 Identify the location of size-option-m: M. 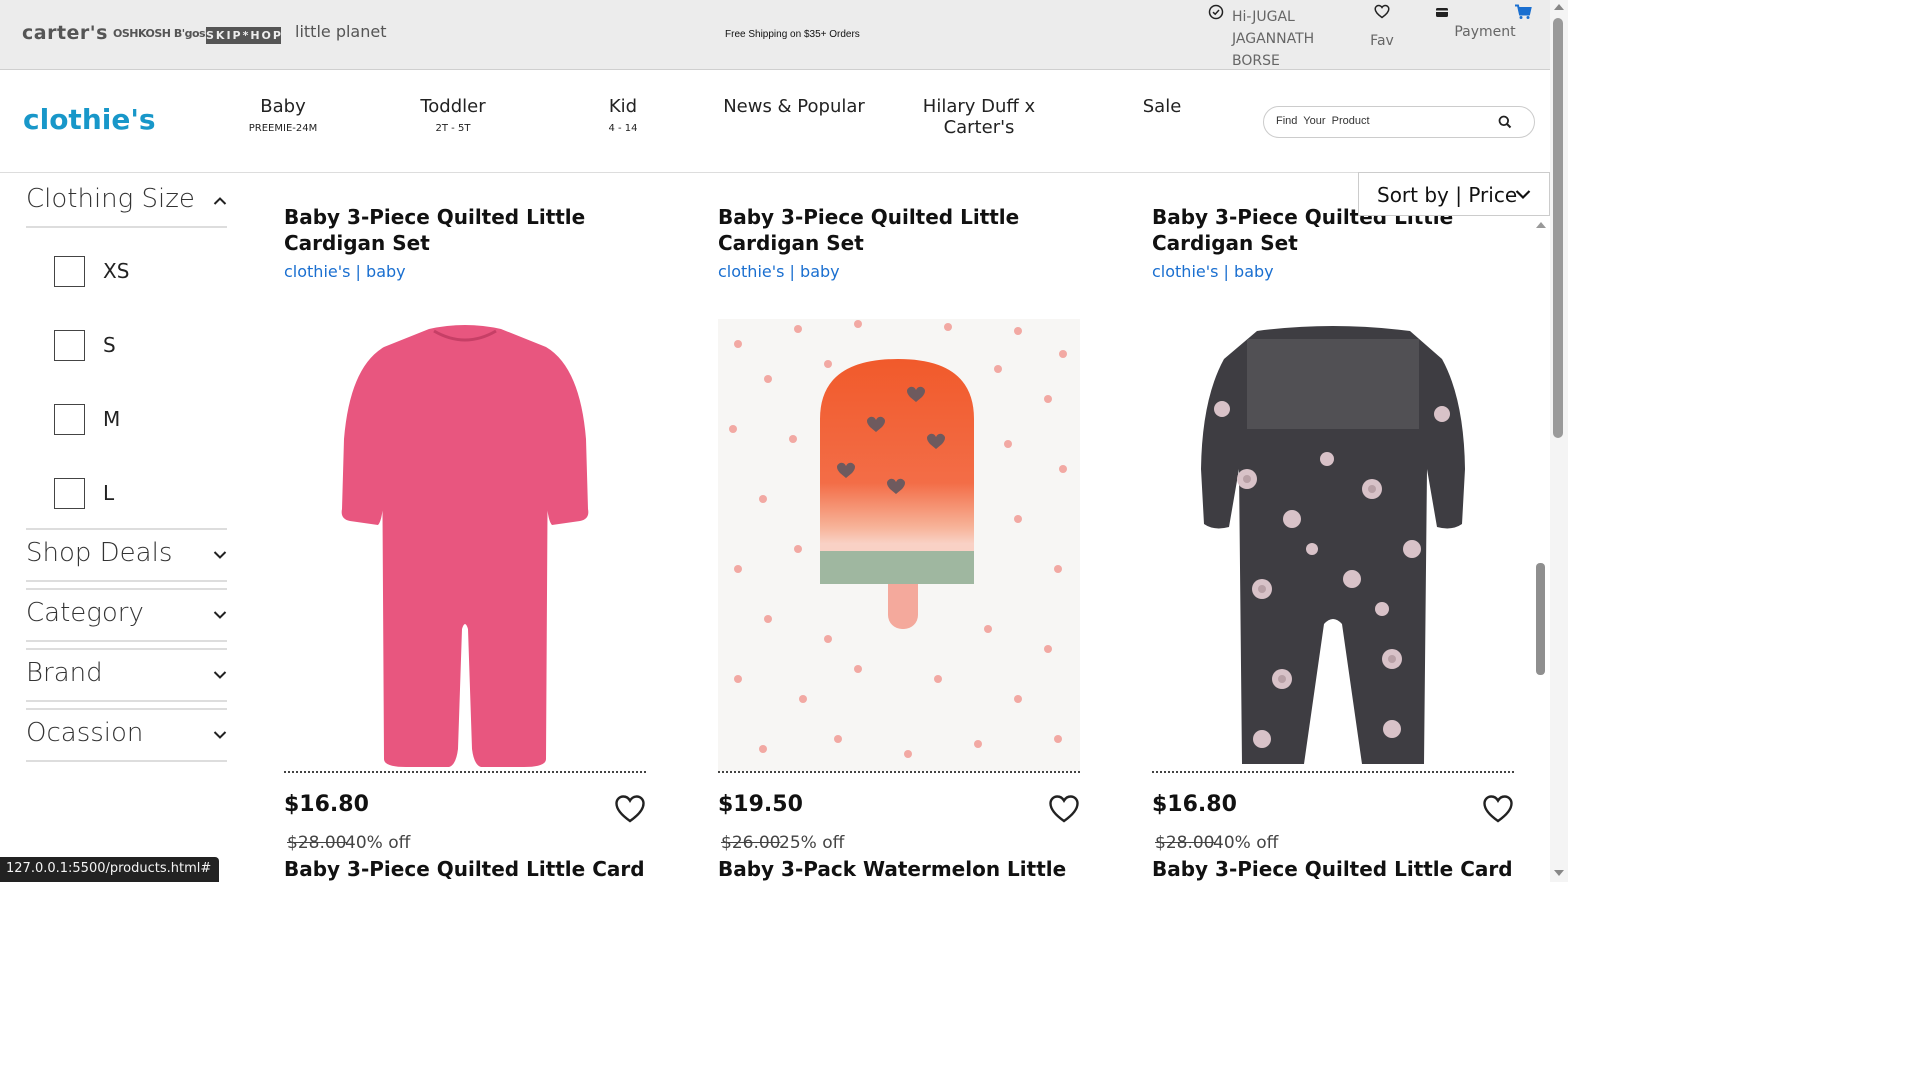
(140, 427).